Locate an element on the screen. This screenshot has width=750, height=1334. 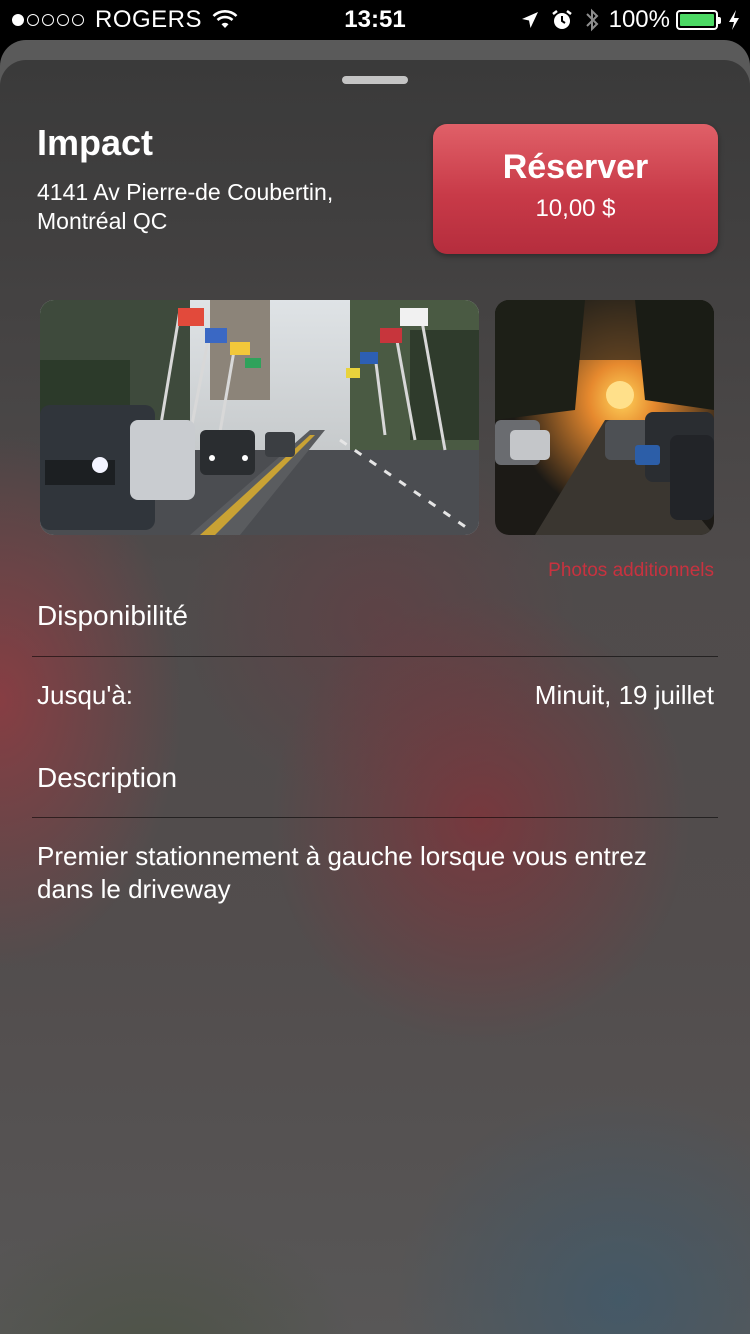
until-value: Minuit, 19 juillet is located at coordinates (624, 695).